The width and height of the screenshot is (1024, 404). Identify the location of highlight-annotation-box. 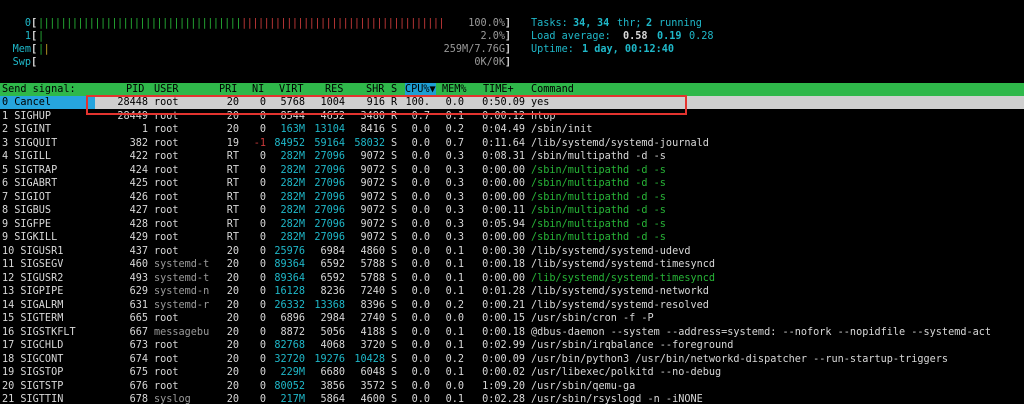
(386, 105).